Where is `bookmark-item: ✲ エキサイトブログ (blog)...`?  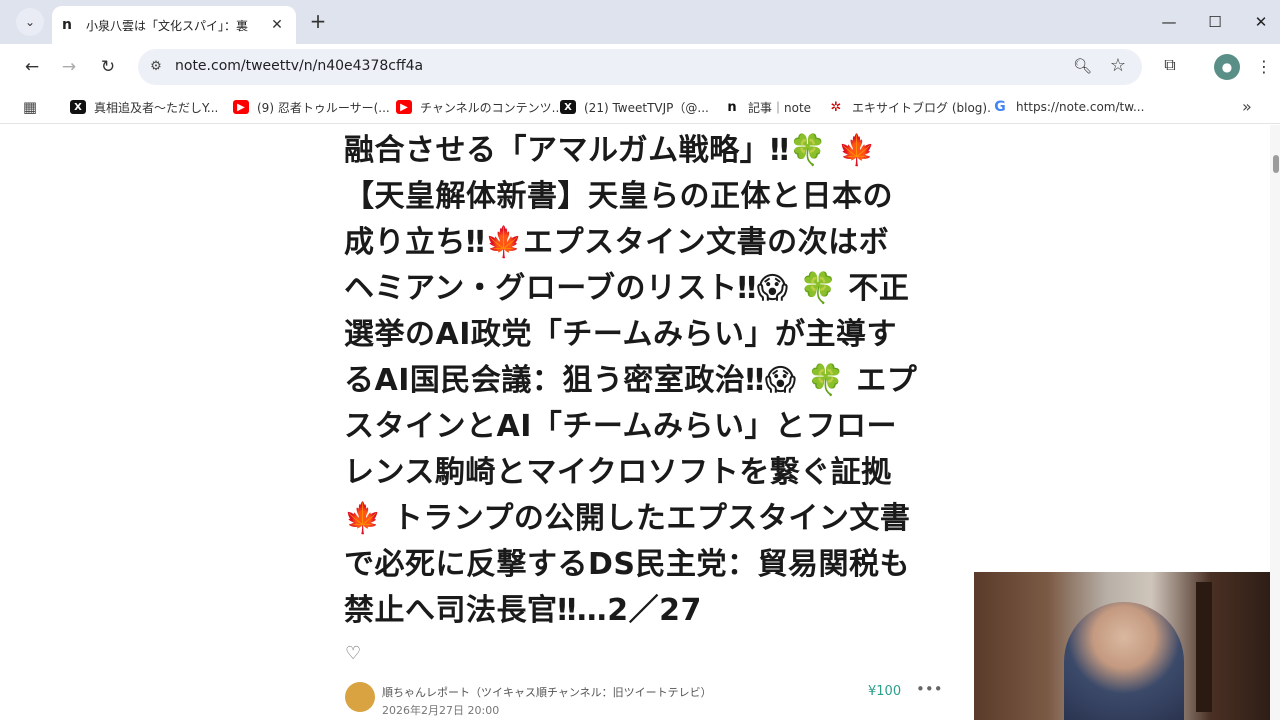
bookmark-item: ✲ エキサイトブログ (blog)... is located at coordinates (913, 107).